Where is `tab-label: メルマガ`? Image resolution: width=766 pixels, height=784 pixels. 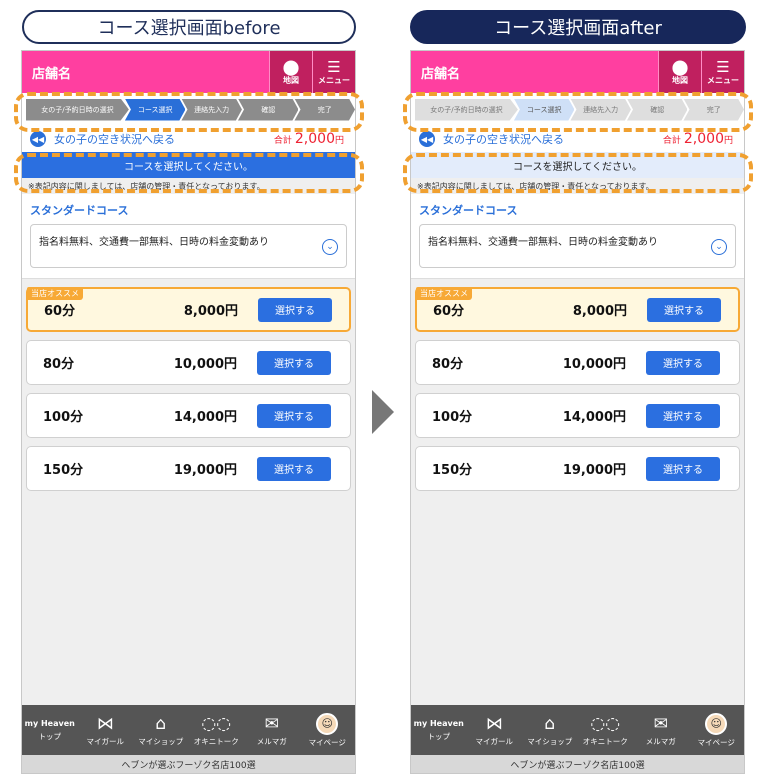
tab-label: メルマガ is located at coordinates (271, 741).